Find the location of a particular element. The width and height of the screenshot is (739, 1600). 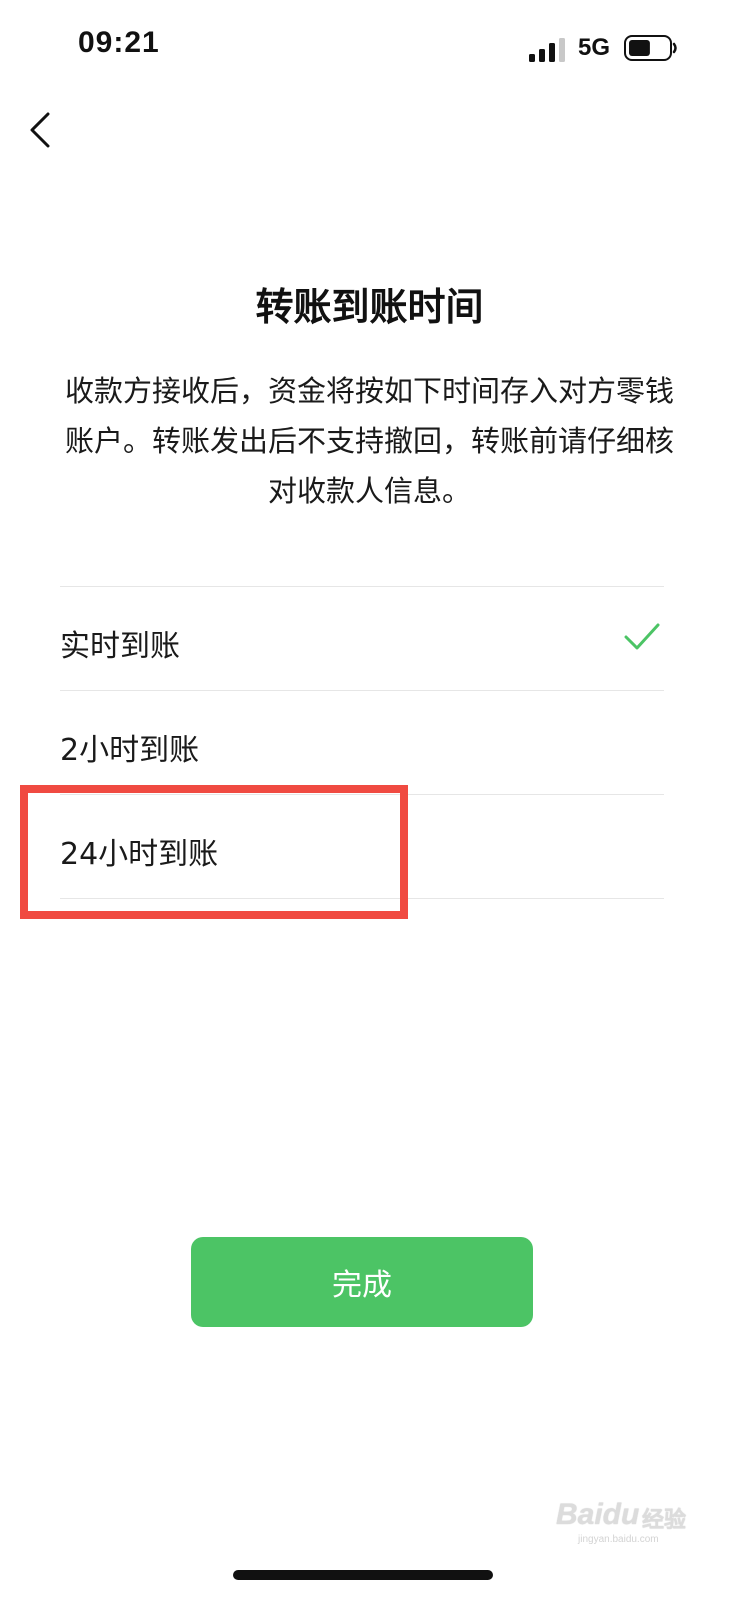

status-time: 09:21 is located at coordinates (119, 42).